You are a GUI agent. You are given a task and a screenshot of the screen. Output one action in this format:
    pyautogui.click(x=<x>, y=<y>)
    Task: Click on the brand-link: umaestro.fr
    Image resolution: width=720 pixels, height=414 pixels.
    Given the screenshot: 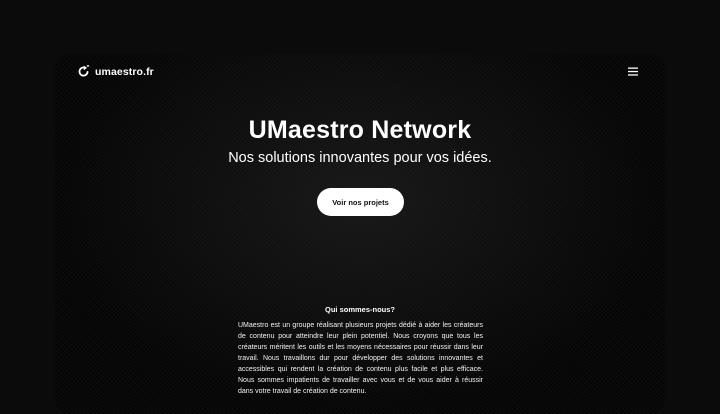 What is the action you would take?
    pyautogui.click(x=115, y=71)
    